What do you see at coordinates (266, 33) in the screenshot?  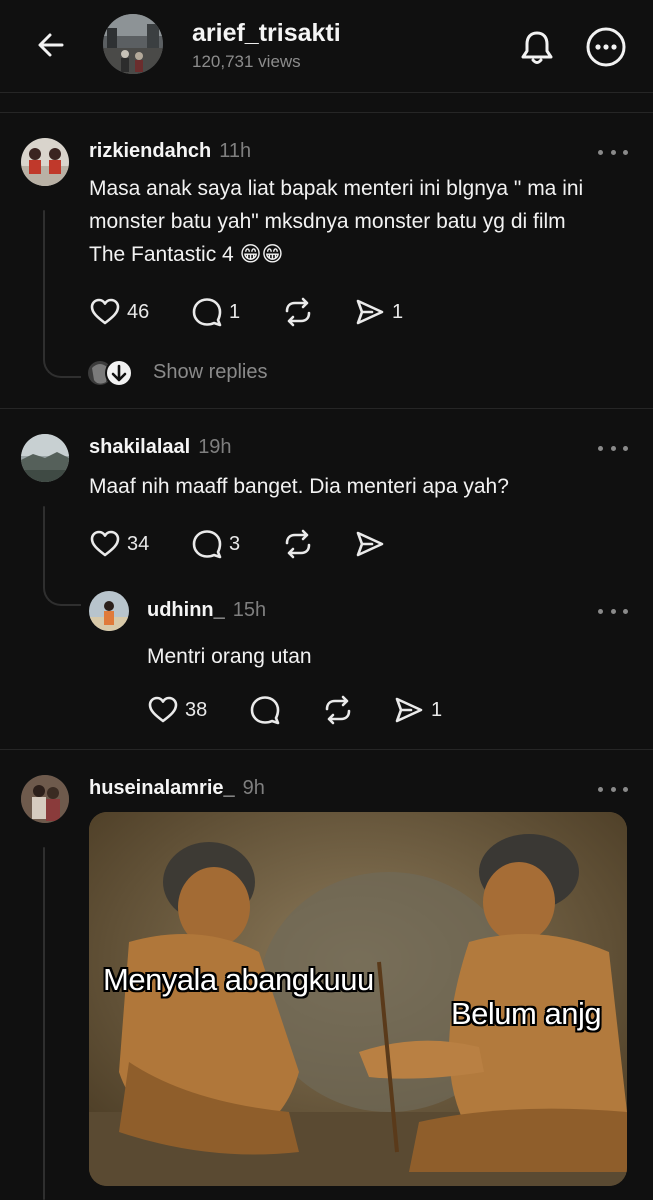 I see `page-title: arief_trisakti` at bounding box center [266, 33].